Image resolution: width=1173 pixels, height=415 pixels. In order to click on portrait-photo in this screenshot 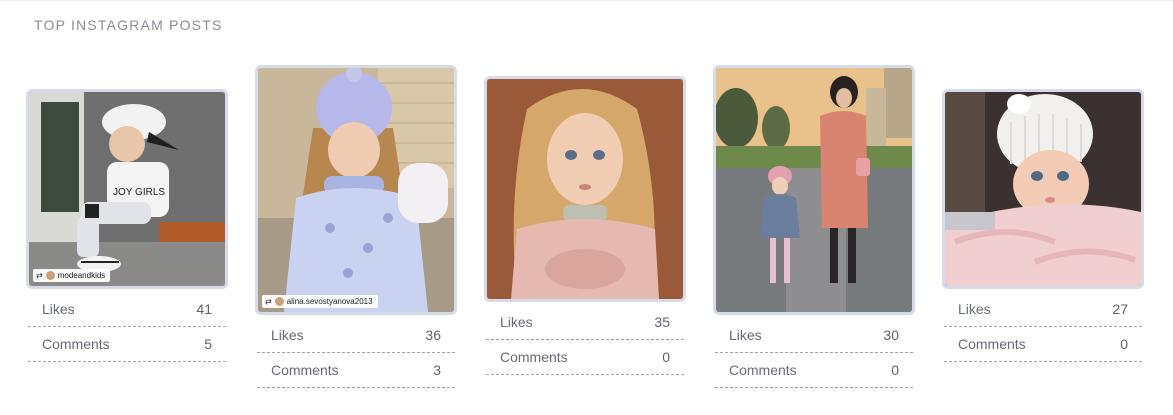, I will do `click(585, 189)`.